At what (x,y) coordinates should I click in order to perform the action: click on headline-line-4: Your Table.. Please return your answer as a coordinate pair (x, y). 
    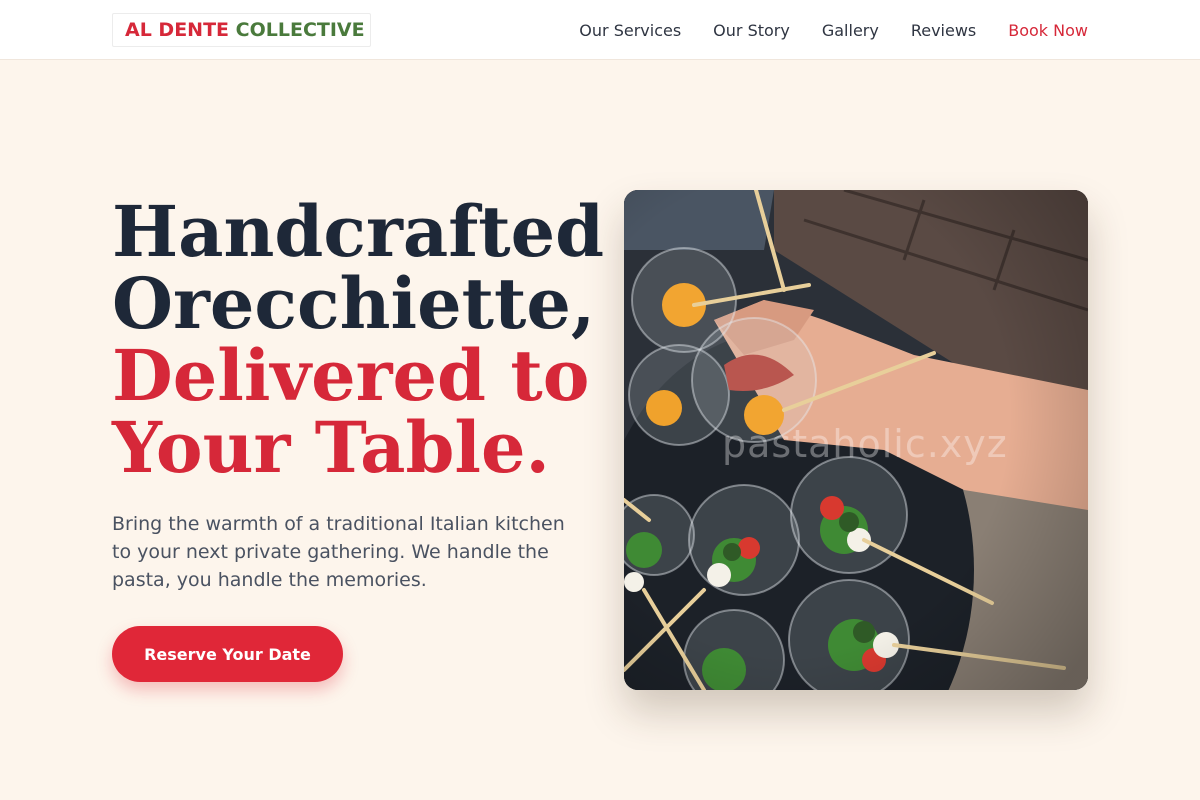
    Looking at the image, I should click on (331, 447).